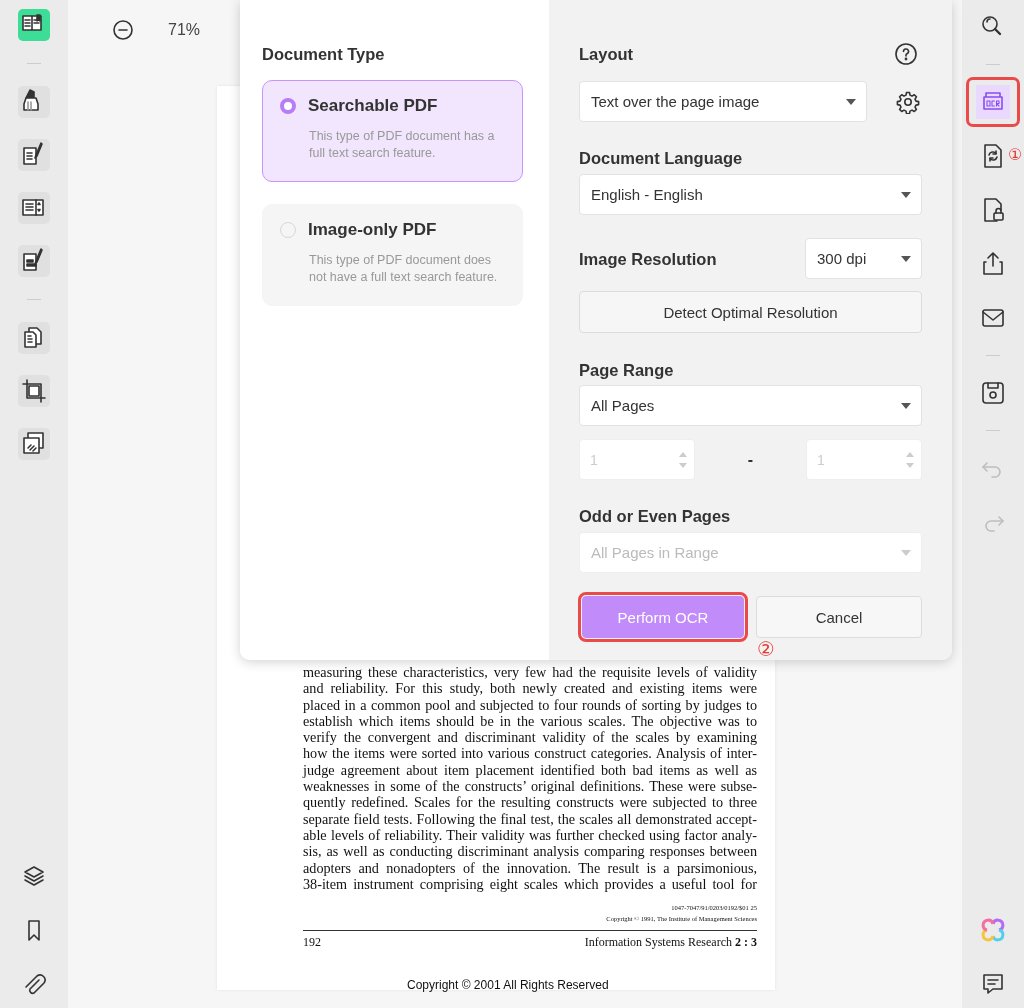  I want to click on section-title: Document Type, so click(324, 54).